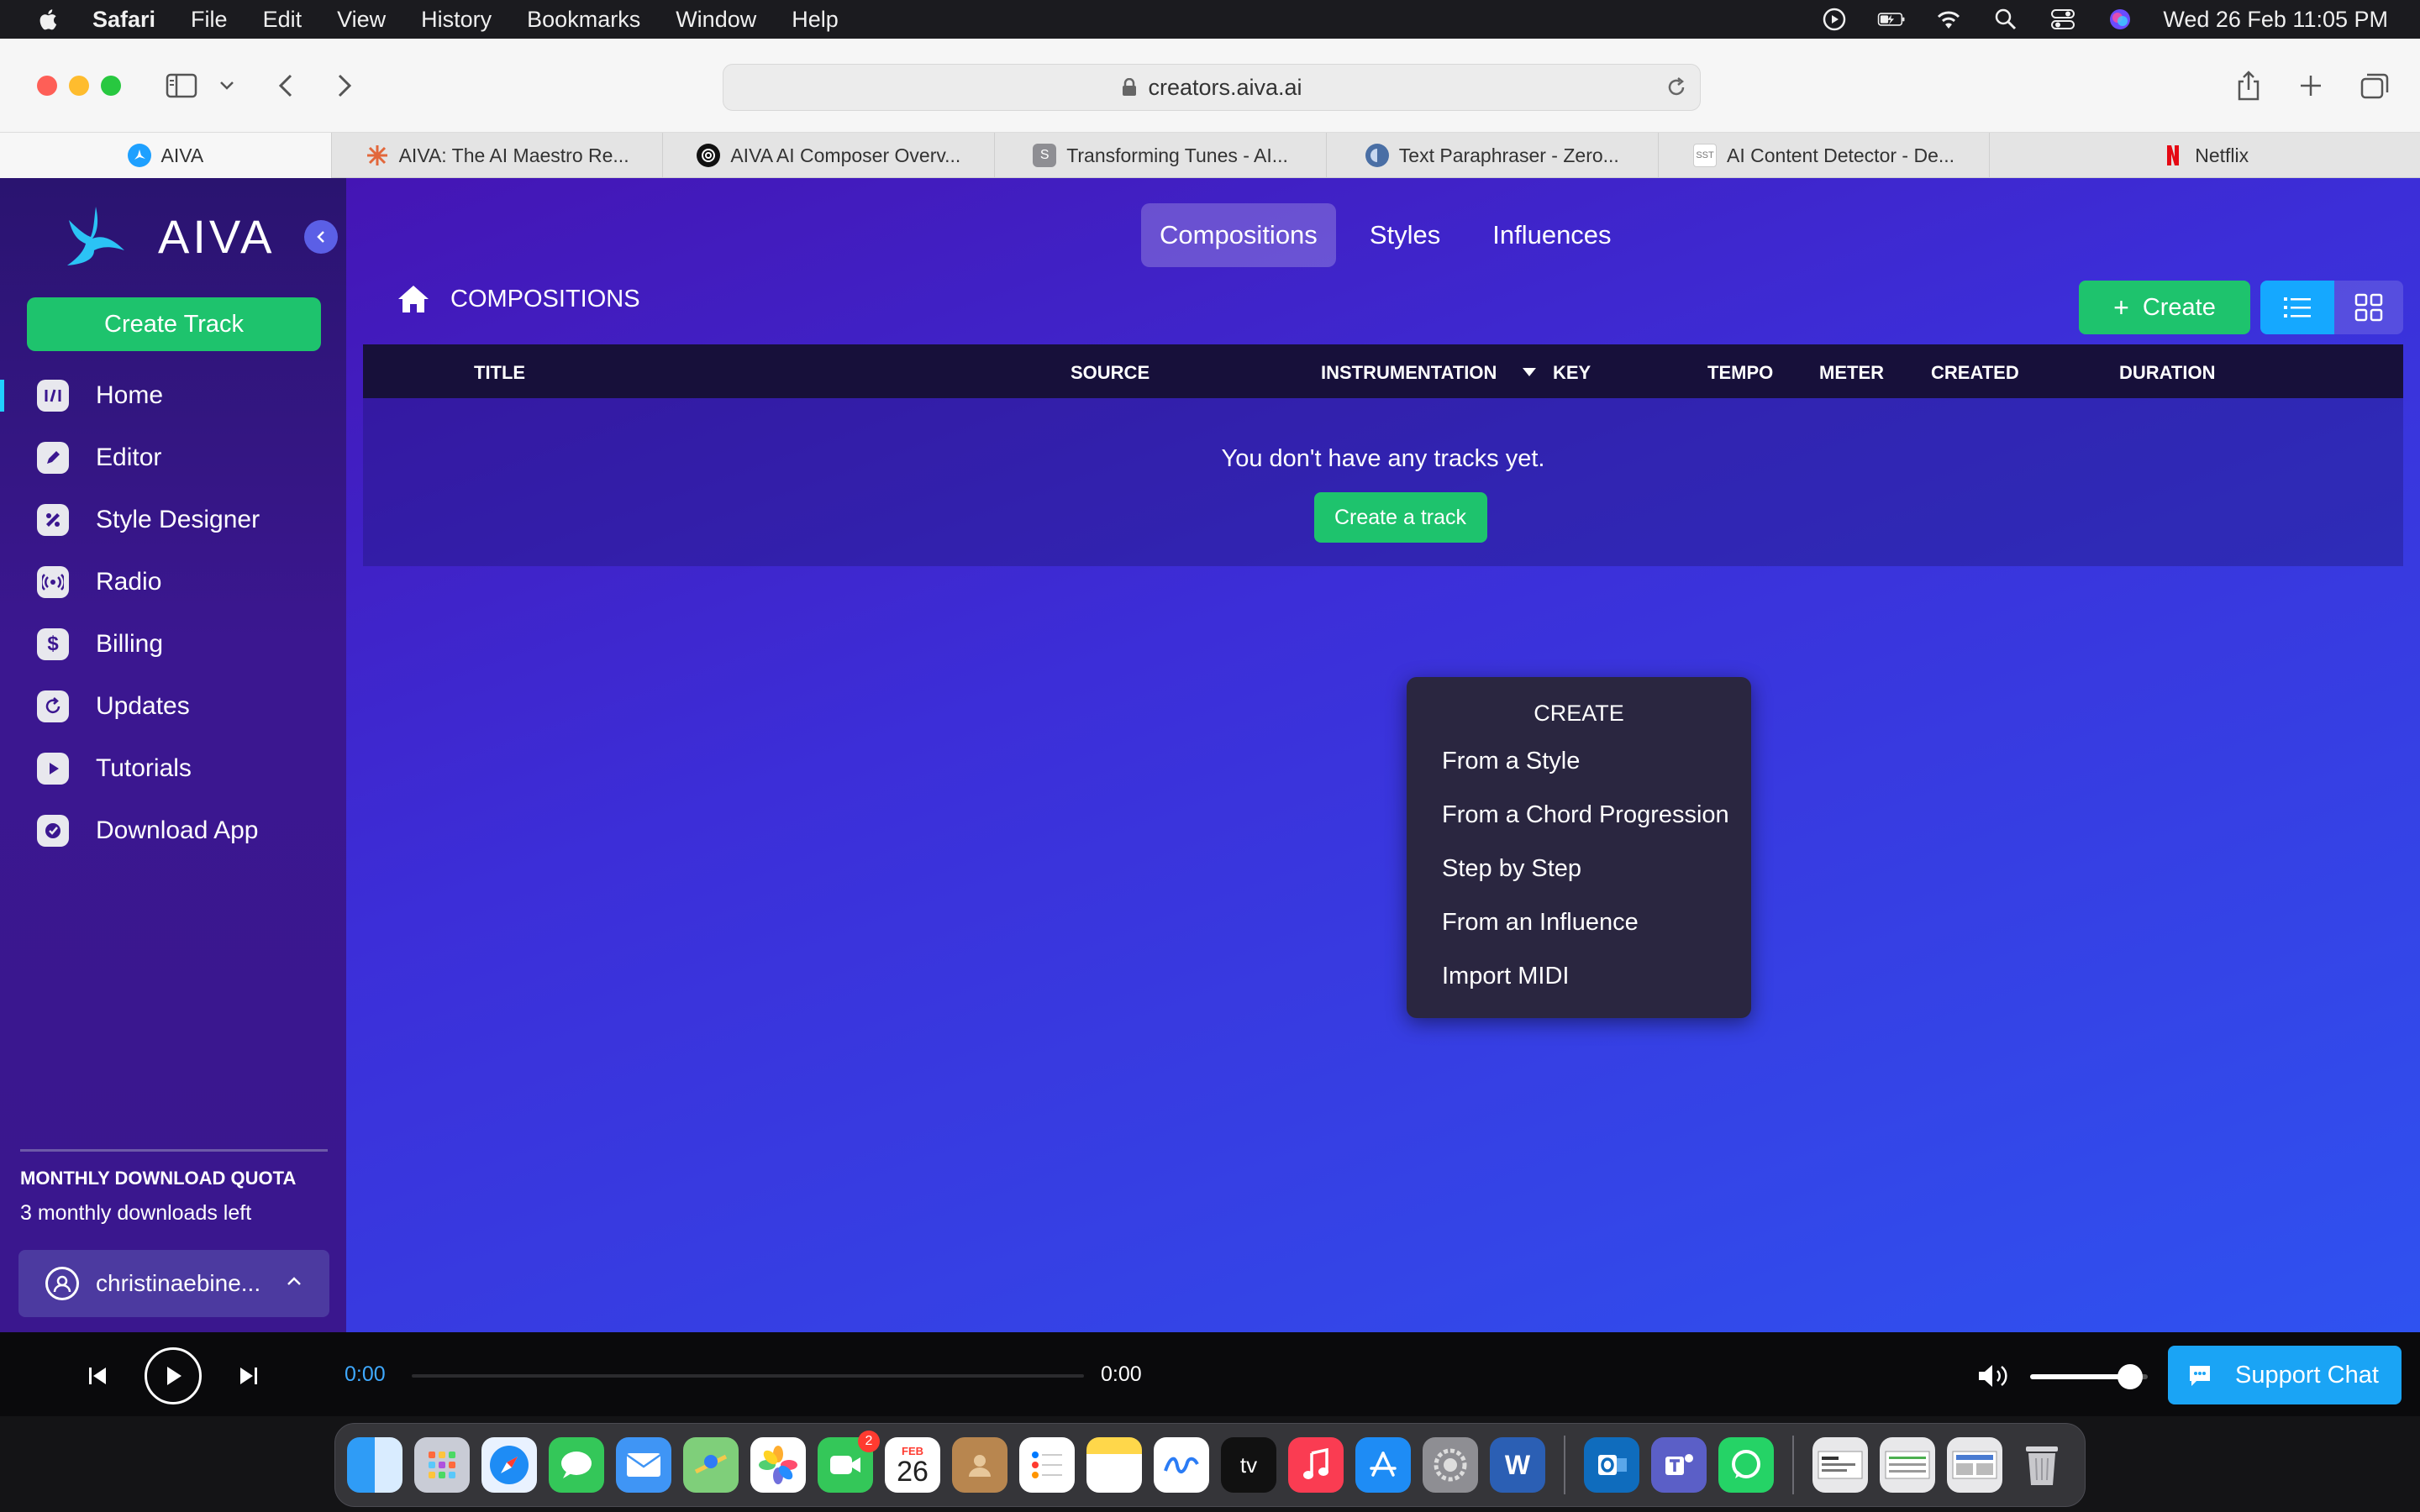 Image resolution: width=2420 pixels, height=1512 pixels. I want to click on spotlight-search-icon, so click(2005, 19).